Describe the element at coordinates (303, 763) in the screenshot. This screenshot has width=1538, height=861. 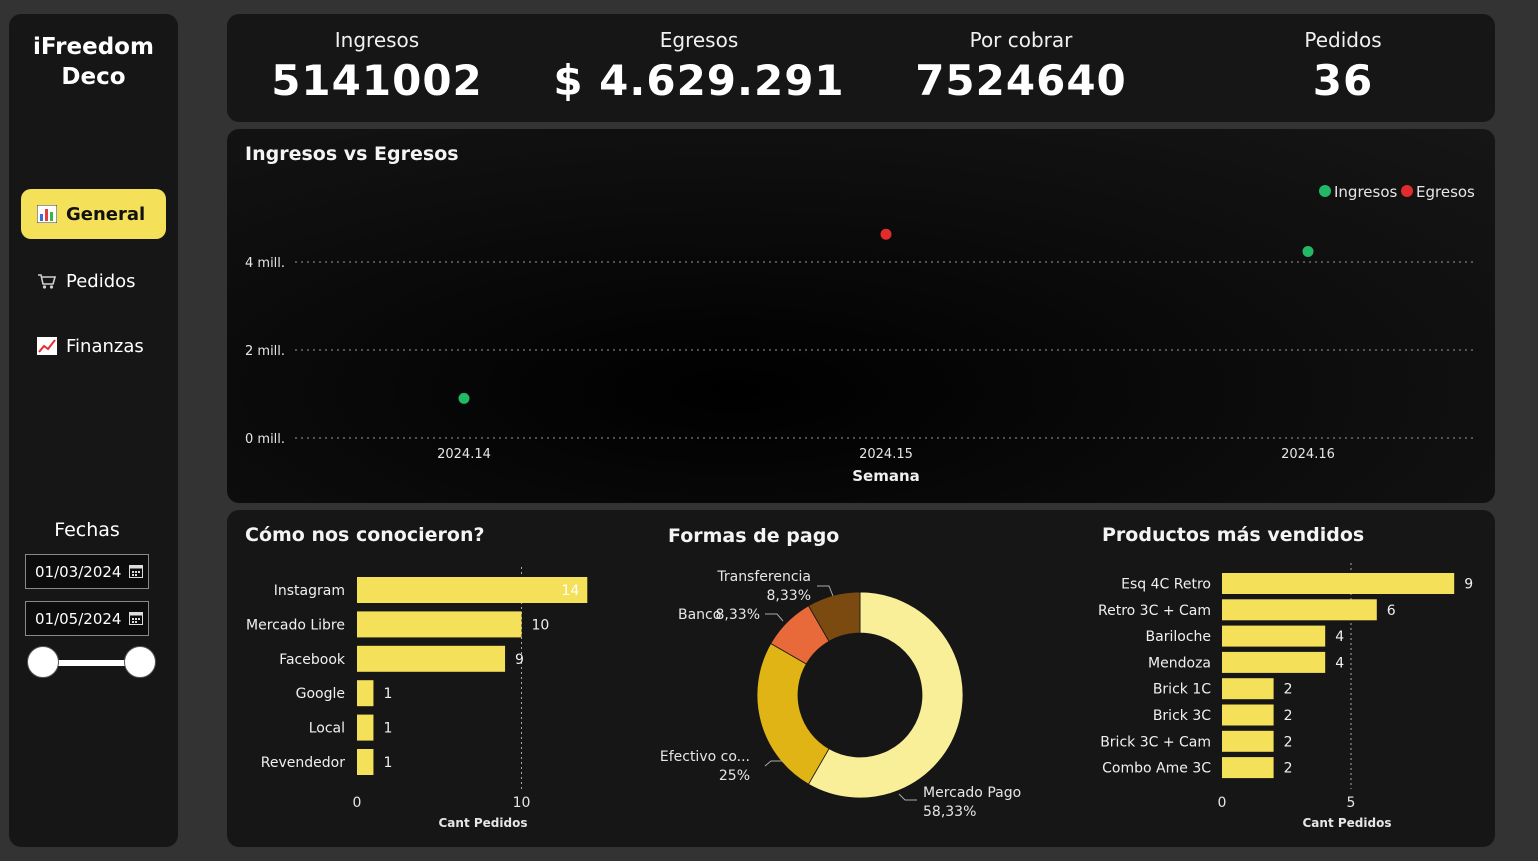
I see `category-label: Revendedor` at that location.